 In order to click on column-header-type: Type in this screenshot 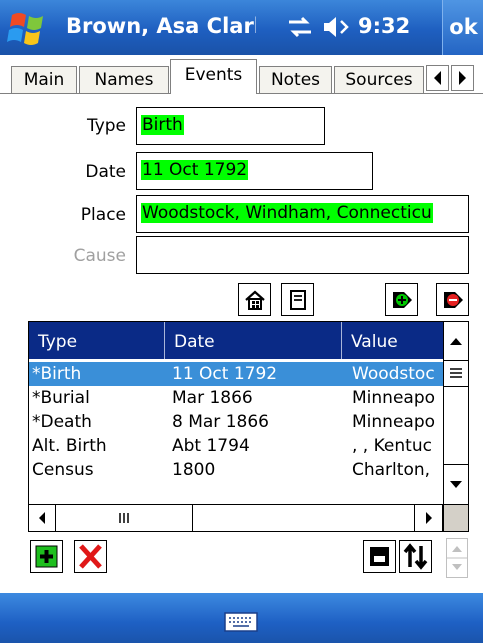, I will do `click(97, 340)`.